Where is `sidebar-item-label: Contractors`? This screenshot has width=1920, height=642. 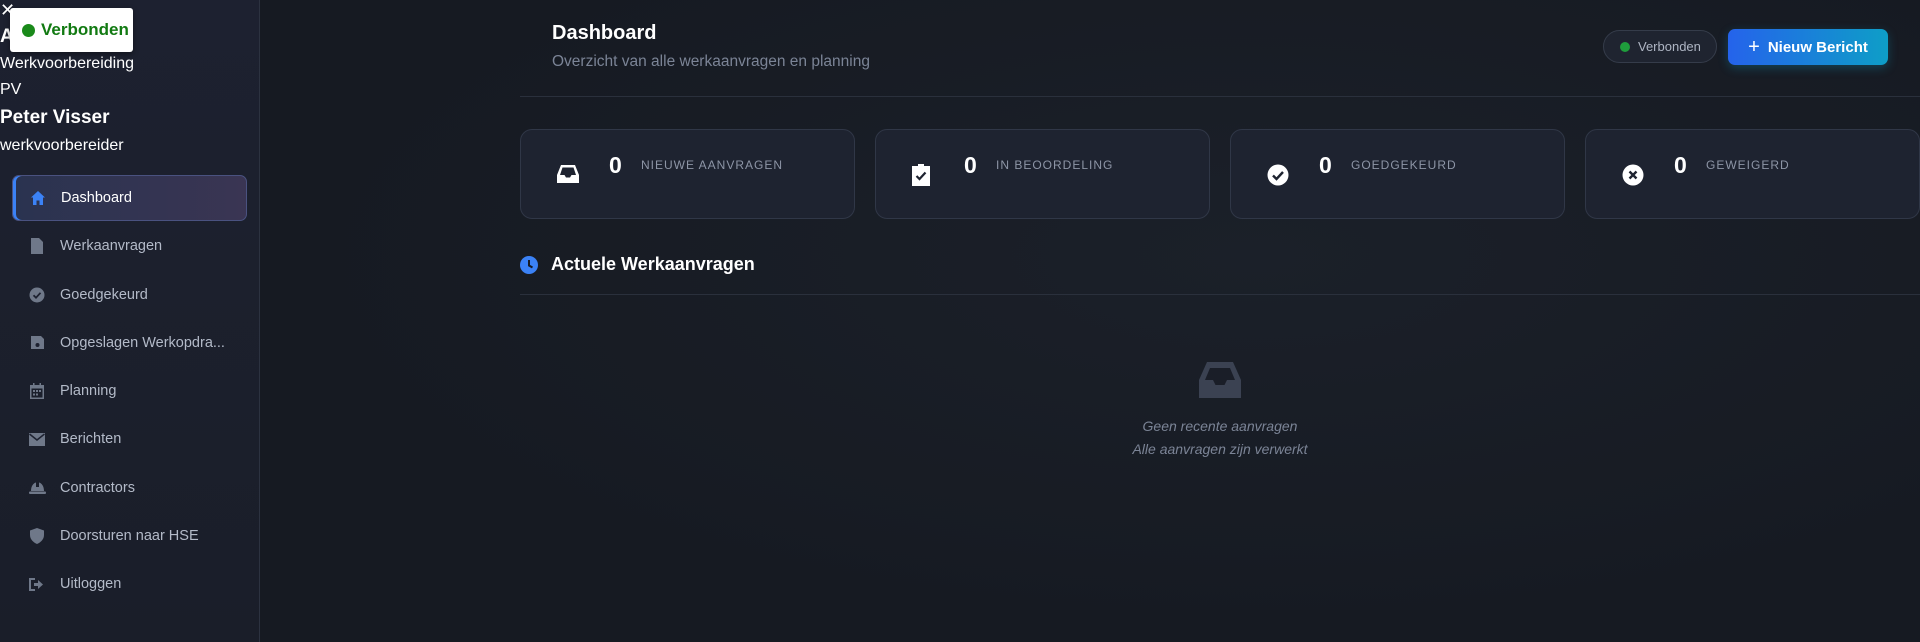
sidebar-item-label: Contractors is located at coordinates (97, 487).